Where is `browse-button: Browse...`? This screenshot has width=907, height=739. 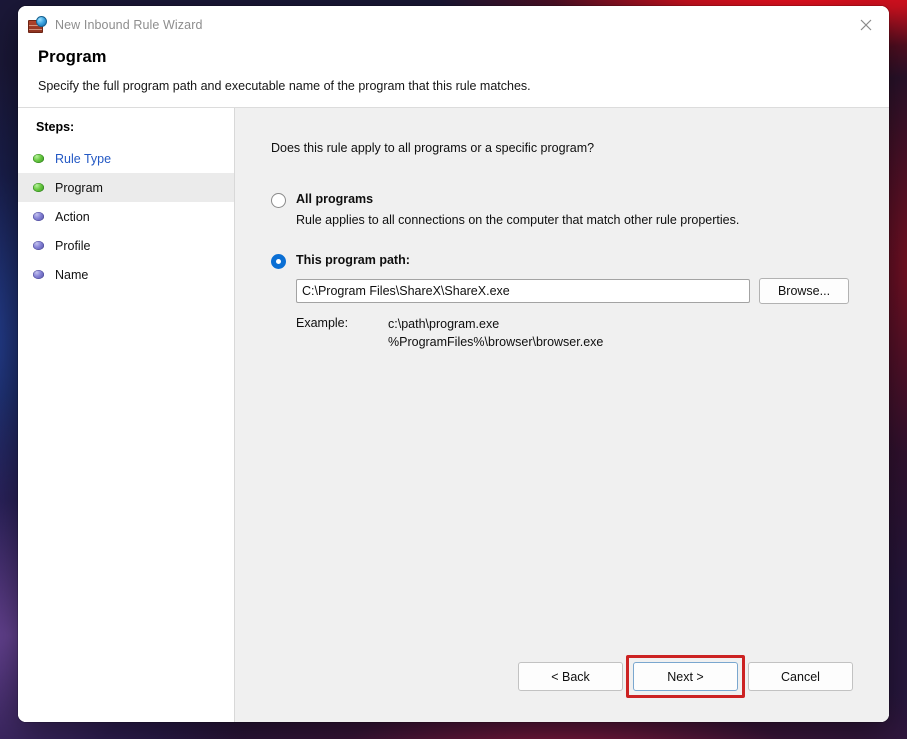 browse-button: Browse... is located at coordinates (804, 291).